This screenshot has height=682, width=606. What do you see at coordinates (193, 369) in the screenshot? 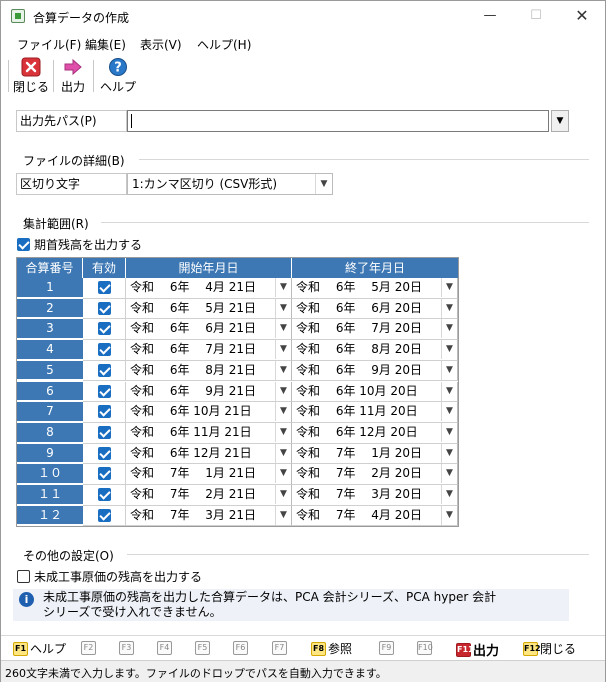
I see `start-date-value: 令和 6年 8月 21日` at bounding box center [193, 369].